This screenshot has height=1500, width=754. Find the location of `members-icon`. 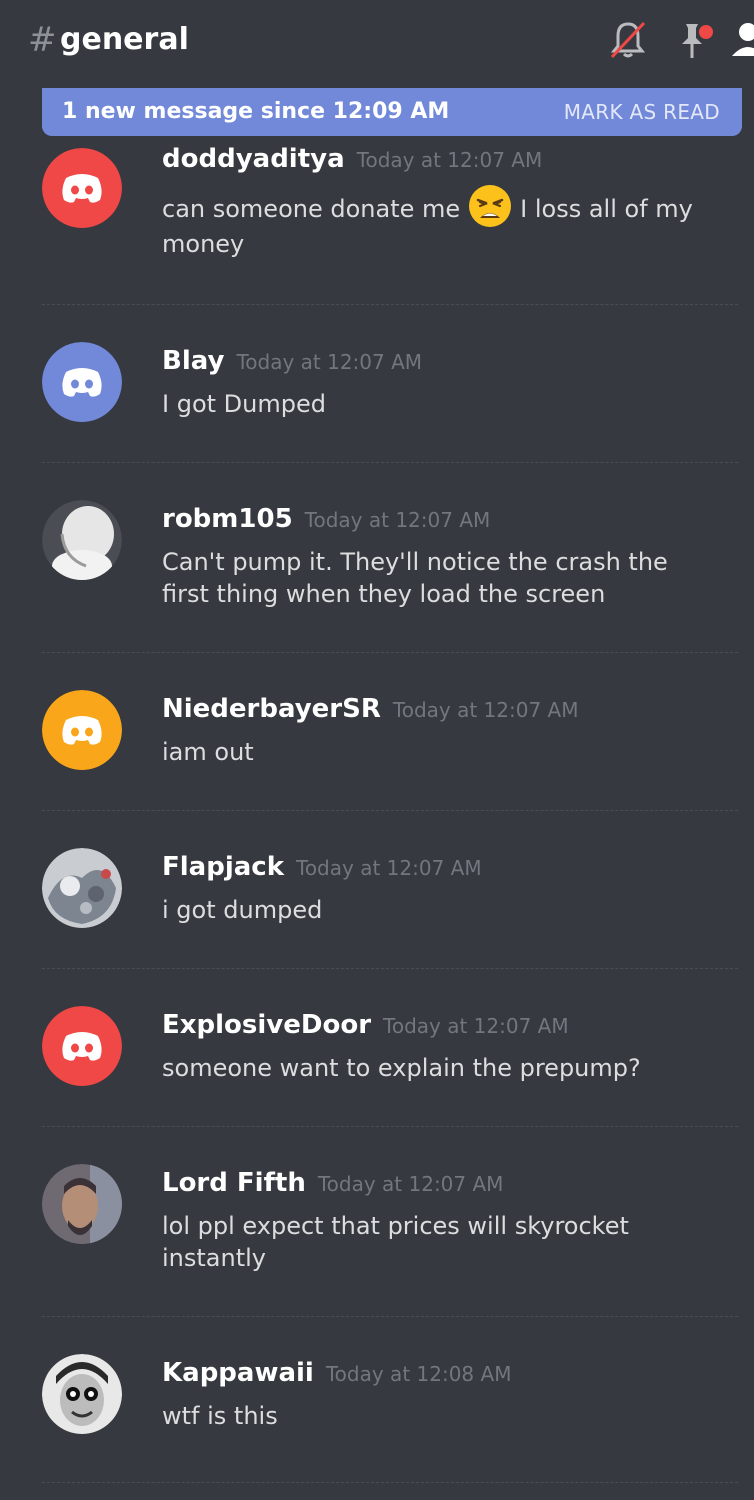

members-icon is located at coordinates (743, 40).